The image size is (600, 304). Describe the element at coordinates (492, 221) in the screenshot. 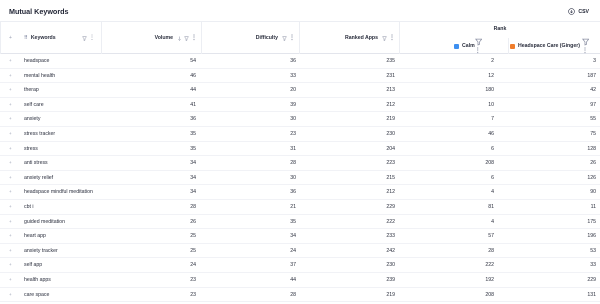

I see `calm-rank-cell: 4` at that location.